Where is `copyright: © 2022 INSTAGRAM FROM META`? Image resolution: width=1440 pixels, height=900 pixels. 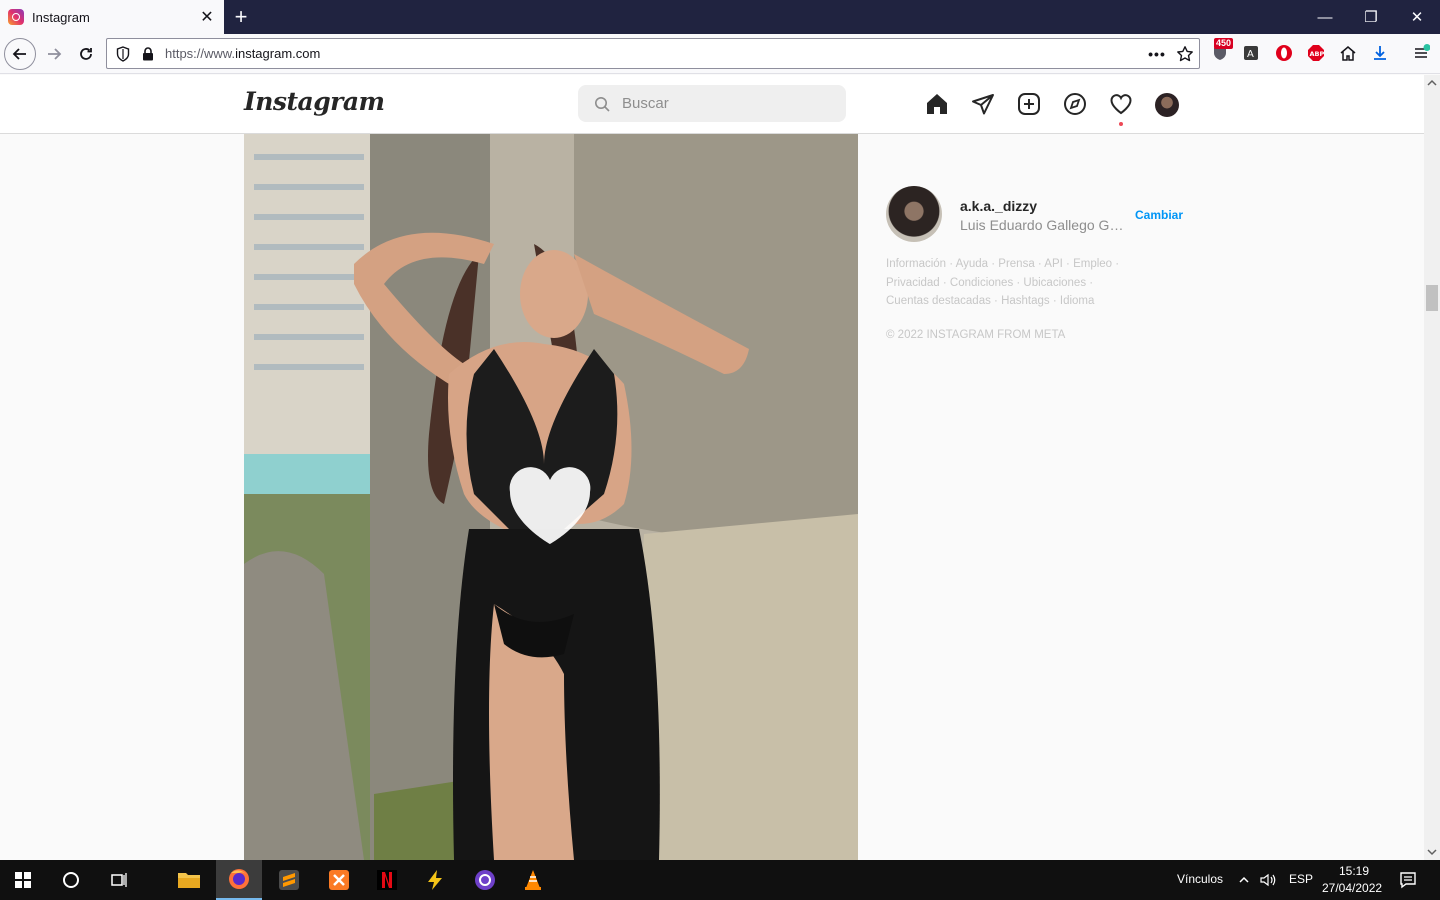
copyright: © 2022 INSTAGRAM FROM META is located at coordinates (976, 335).